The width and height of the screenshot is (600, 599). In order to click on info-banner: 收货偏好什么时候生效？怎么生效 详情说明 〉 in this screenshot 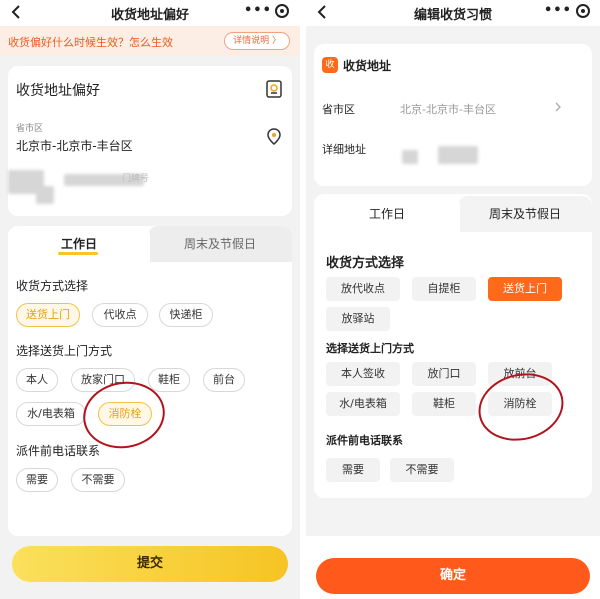, I will do `click(150, 41)`.